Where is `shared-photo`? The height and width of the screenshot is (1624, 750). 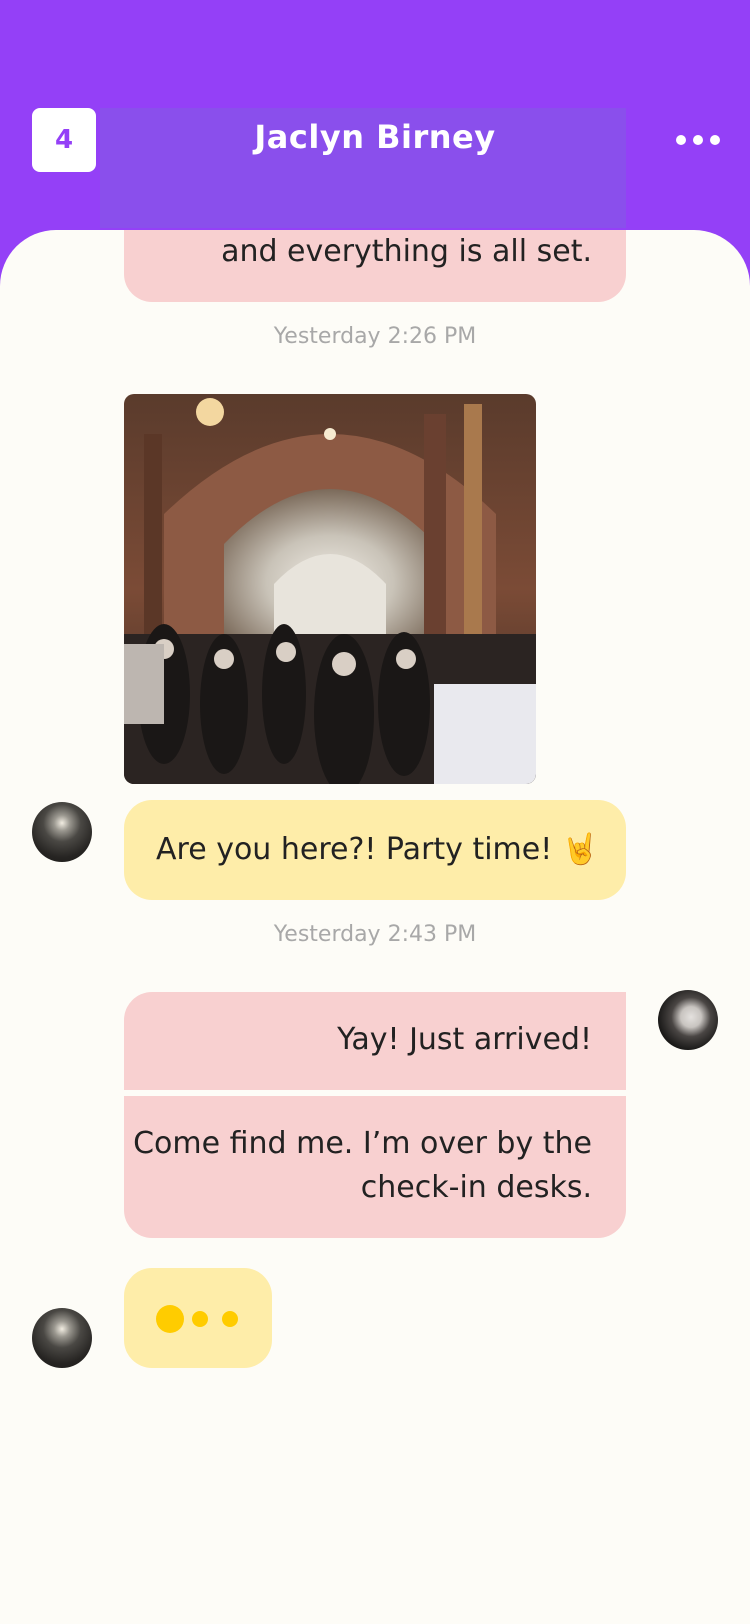
shared-photo is located at coordinates (330, 589).